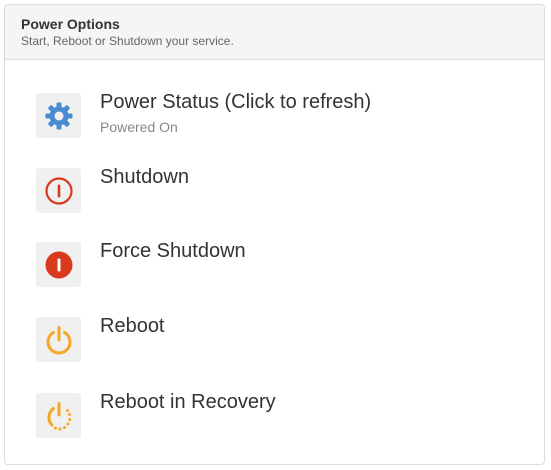 This screenshot has height=470, width=551. I want to click on force-shutdown-icon, so click(58, 264).